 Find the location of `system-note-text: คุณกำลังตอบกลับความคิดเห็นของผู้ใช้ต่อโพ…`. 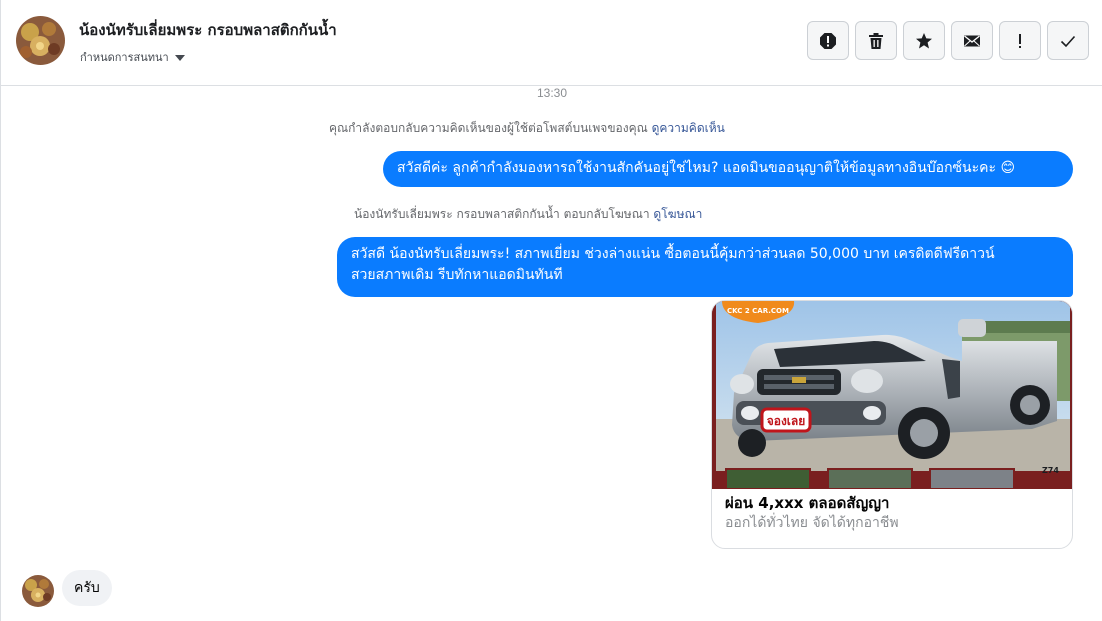

system-note-text: คุณกำลังตอบกลับความคิดเห็นของผู้ใช้ต่อโพ… is located at coordinates (488, 128).